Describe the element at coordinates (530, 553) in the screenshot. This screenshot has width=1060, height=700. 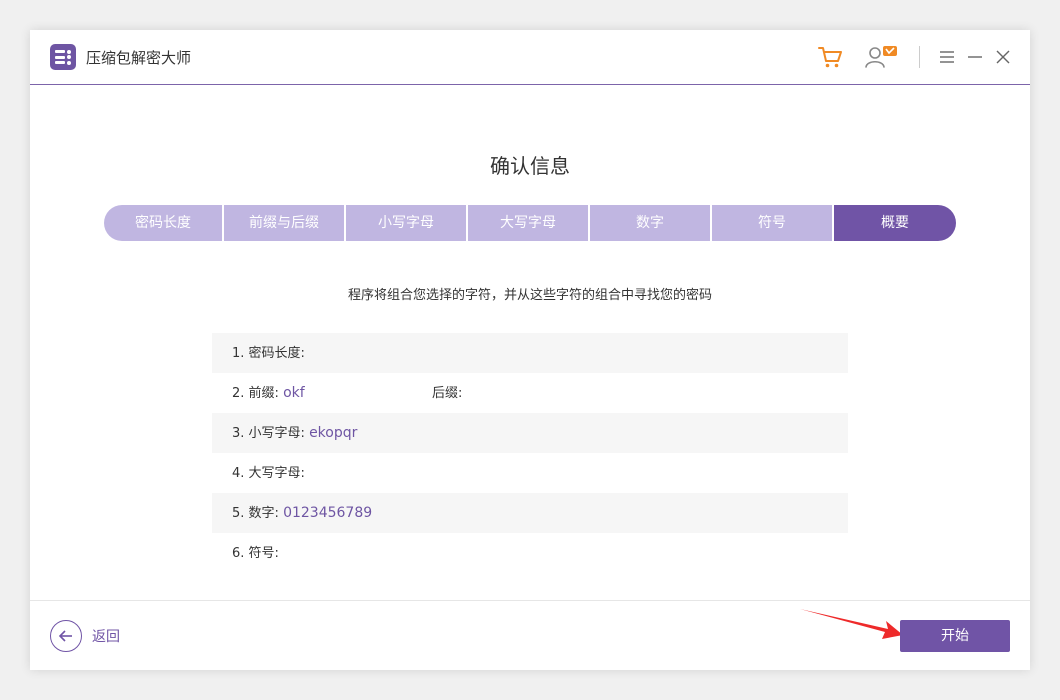
I see `summary-row-symbols: 6. 符号:` at that location.